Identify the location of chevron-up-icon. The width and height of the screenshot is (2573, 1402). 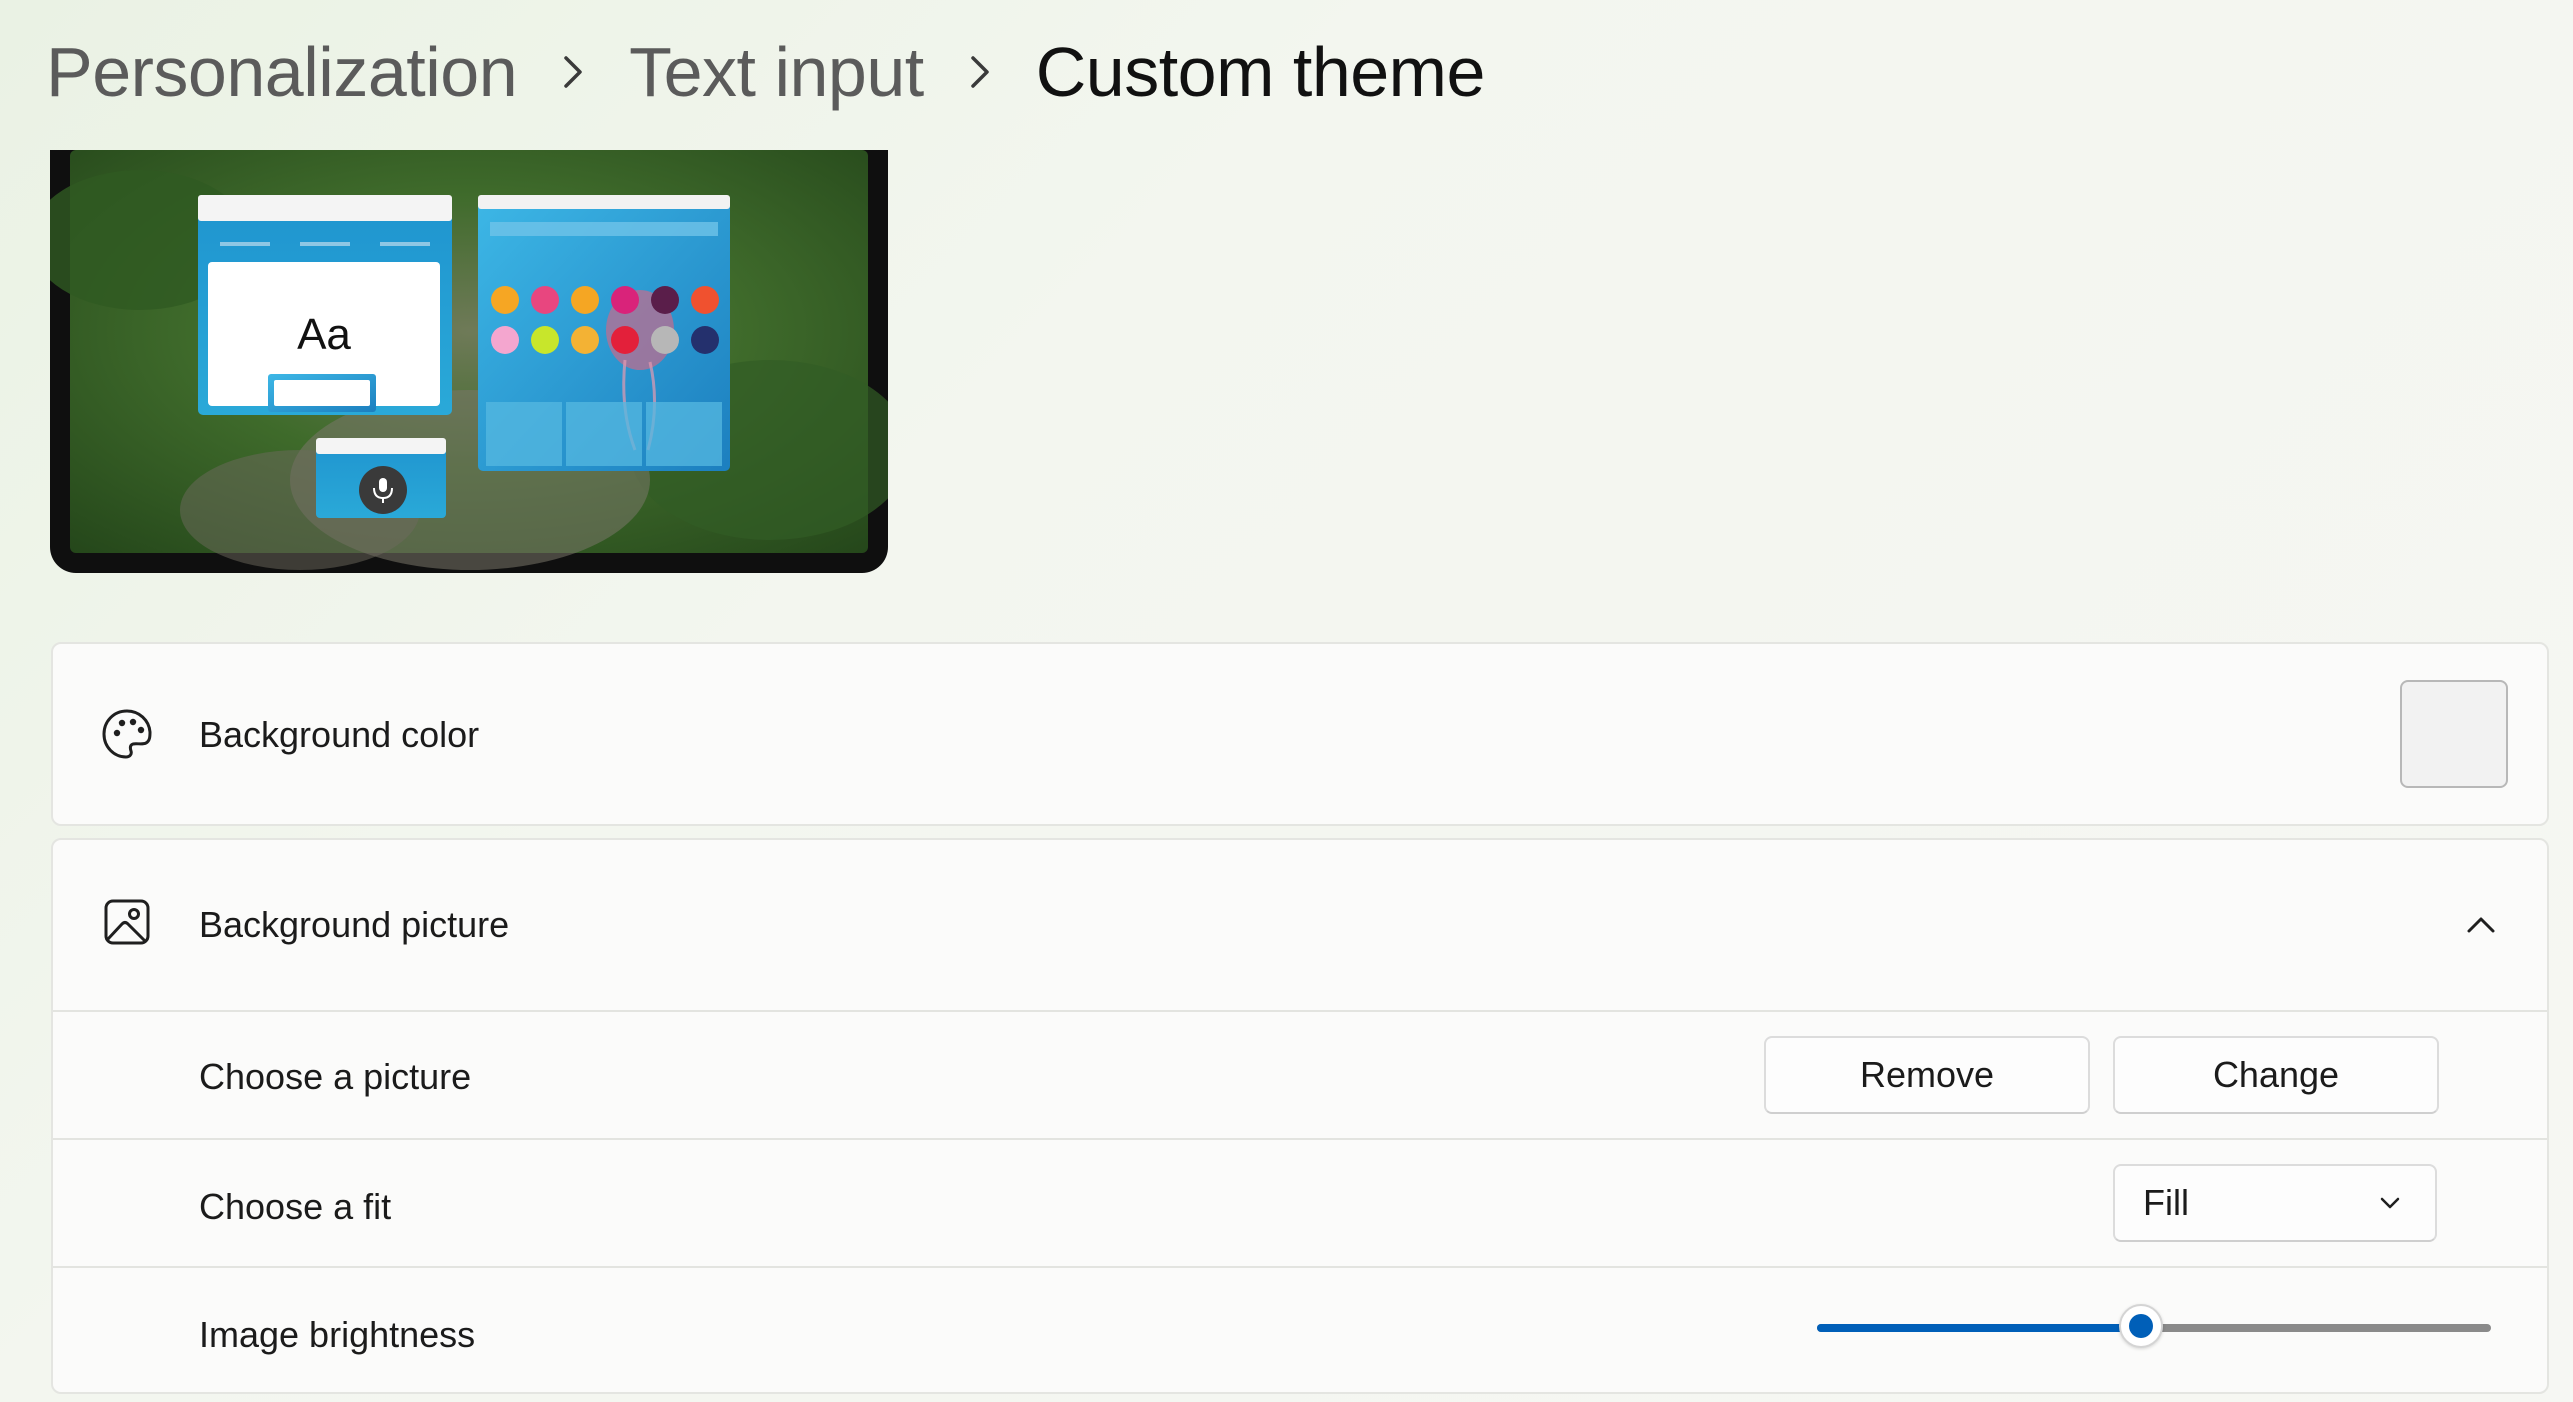
(2481, 925).